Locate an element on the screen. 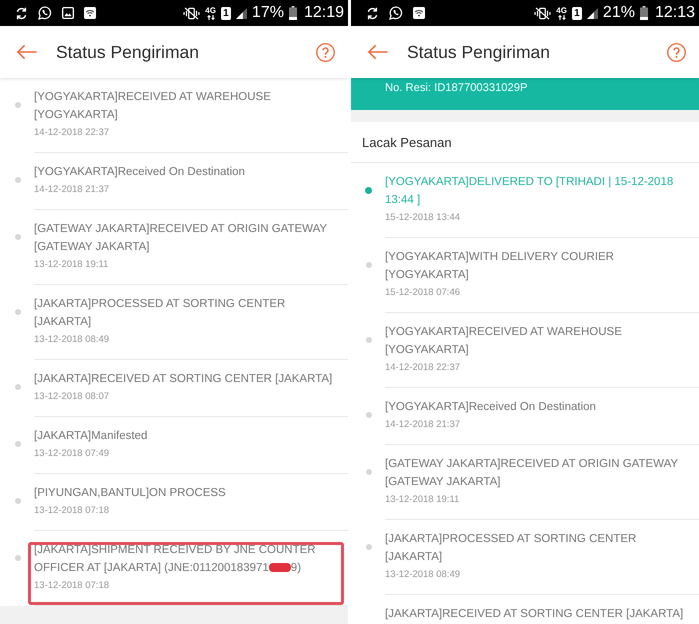 The height and width of the screenshot is (624, 699). event-time: 13-12-2018 07:49 is located at coordinates (72, 454).